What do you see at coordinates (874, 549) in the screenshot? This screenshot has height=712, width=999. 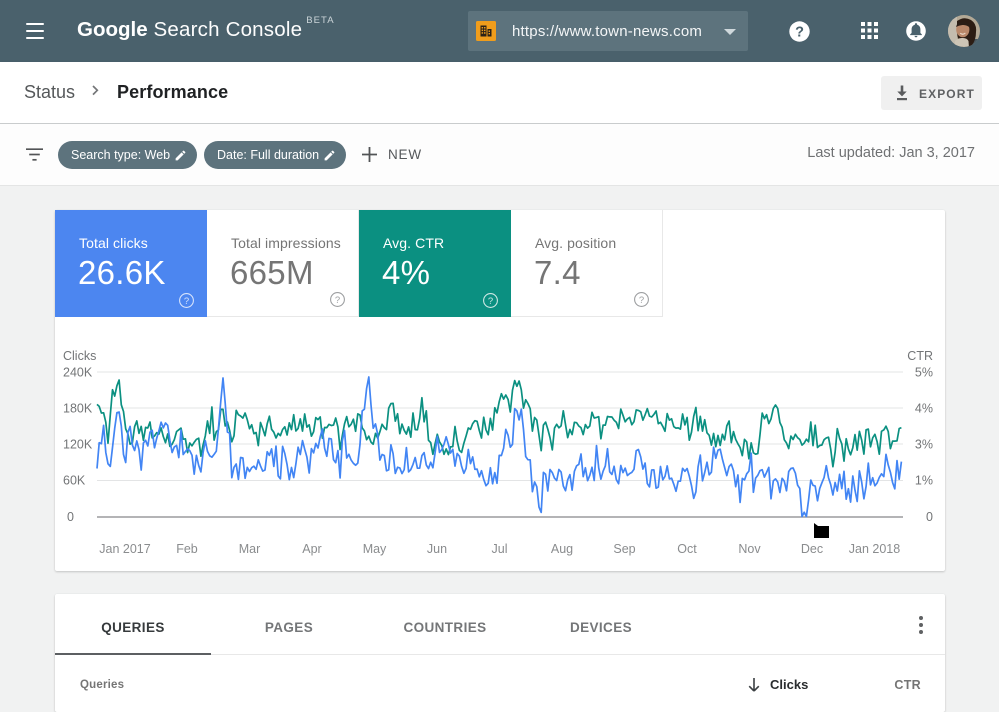 I see `svg-text: Jan 2018` at bounding box center [874, 549].